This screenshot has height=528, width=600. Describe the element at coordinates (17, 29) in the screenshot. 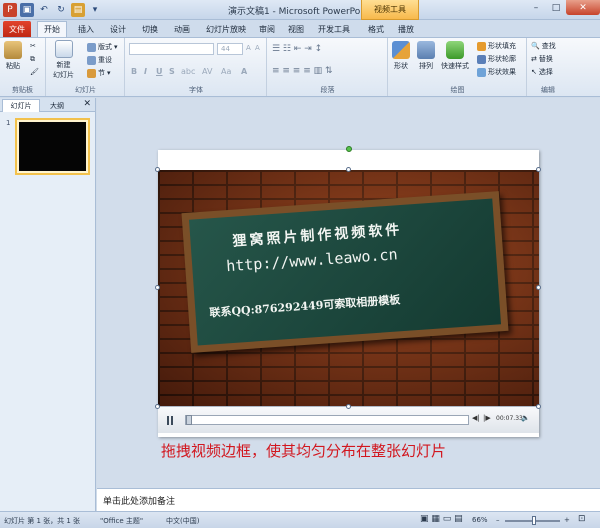

I see `tab-file: 文件` at that location.